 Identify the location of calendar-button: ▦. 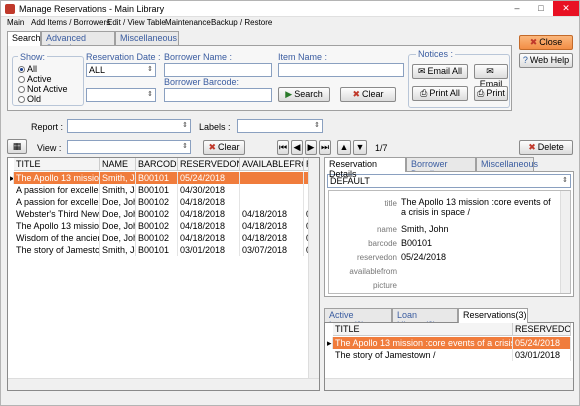
(17, 146).